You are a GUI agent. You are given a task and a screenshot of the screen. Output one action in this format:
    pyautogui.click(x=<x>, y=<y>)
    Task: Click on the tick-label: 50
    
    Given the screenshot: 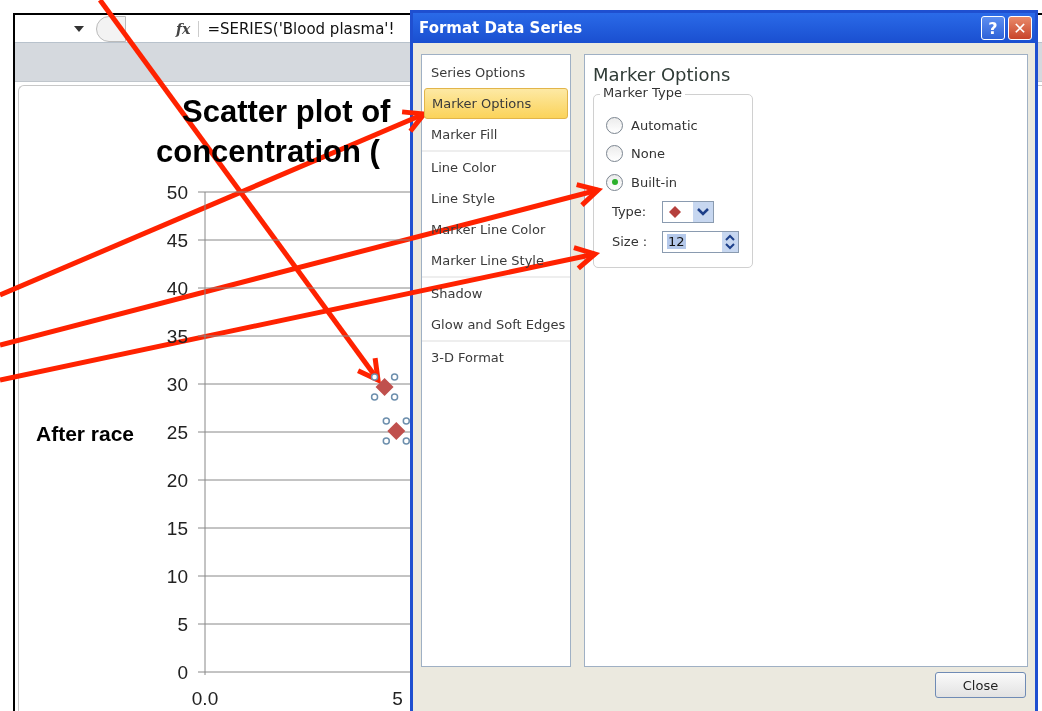 What is the action you would take?
    pyautogui.click(x=177, y=192)
    